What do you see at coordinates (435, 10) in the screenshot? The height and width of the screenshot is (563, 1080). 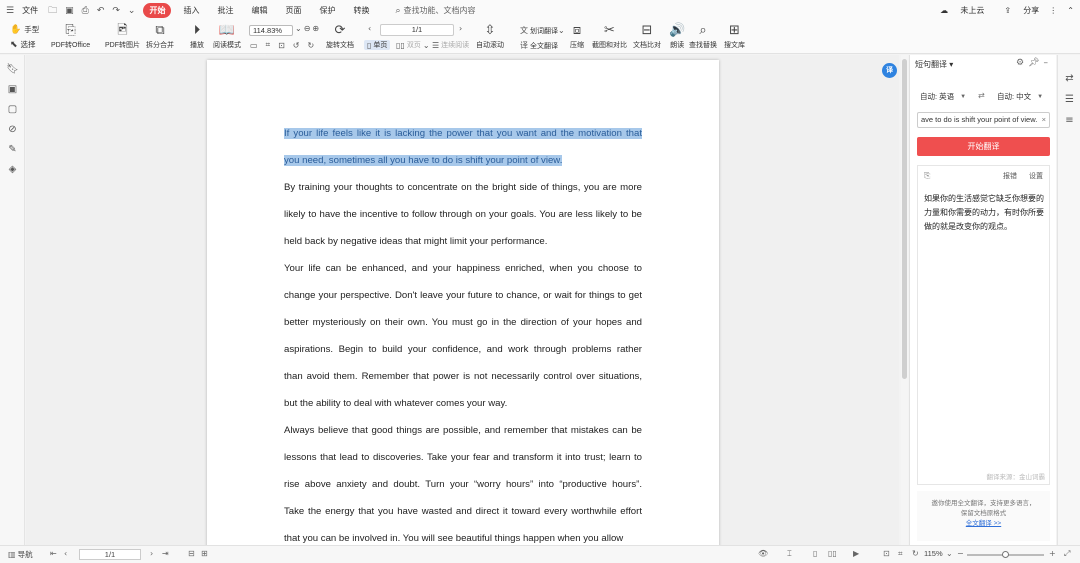 I see `global-search: ⌕ 查找功能、文档内容` at bounding box center [435, 10].